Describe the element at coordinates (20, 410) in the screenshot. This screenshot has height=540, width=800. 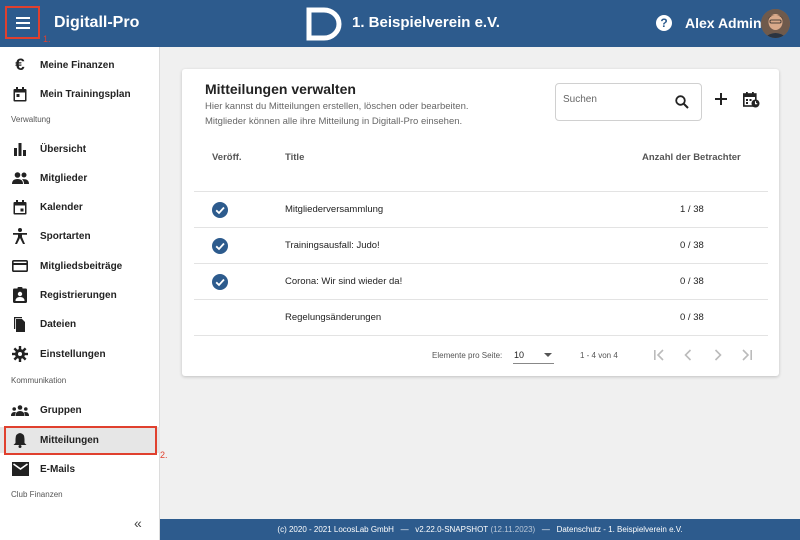
I see `groups-icon` at that location.